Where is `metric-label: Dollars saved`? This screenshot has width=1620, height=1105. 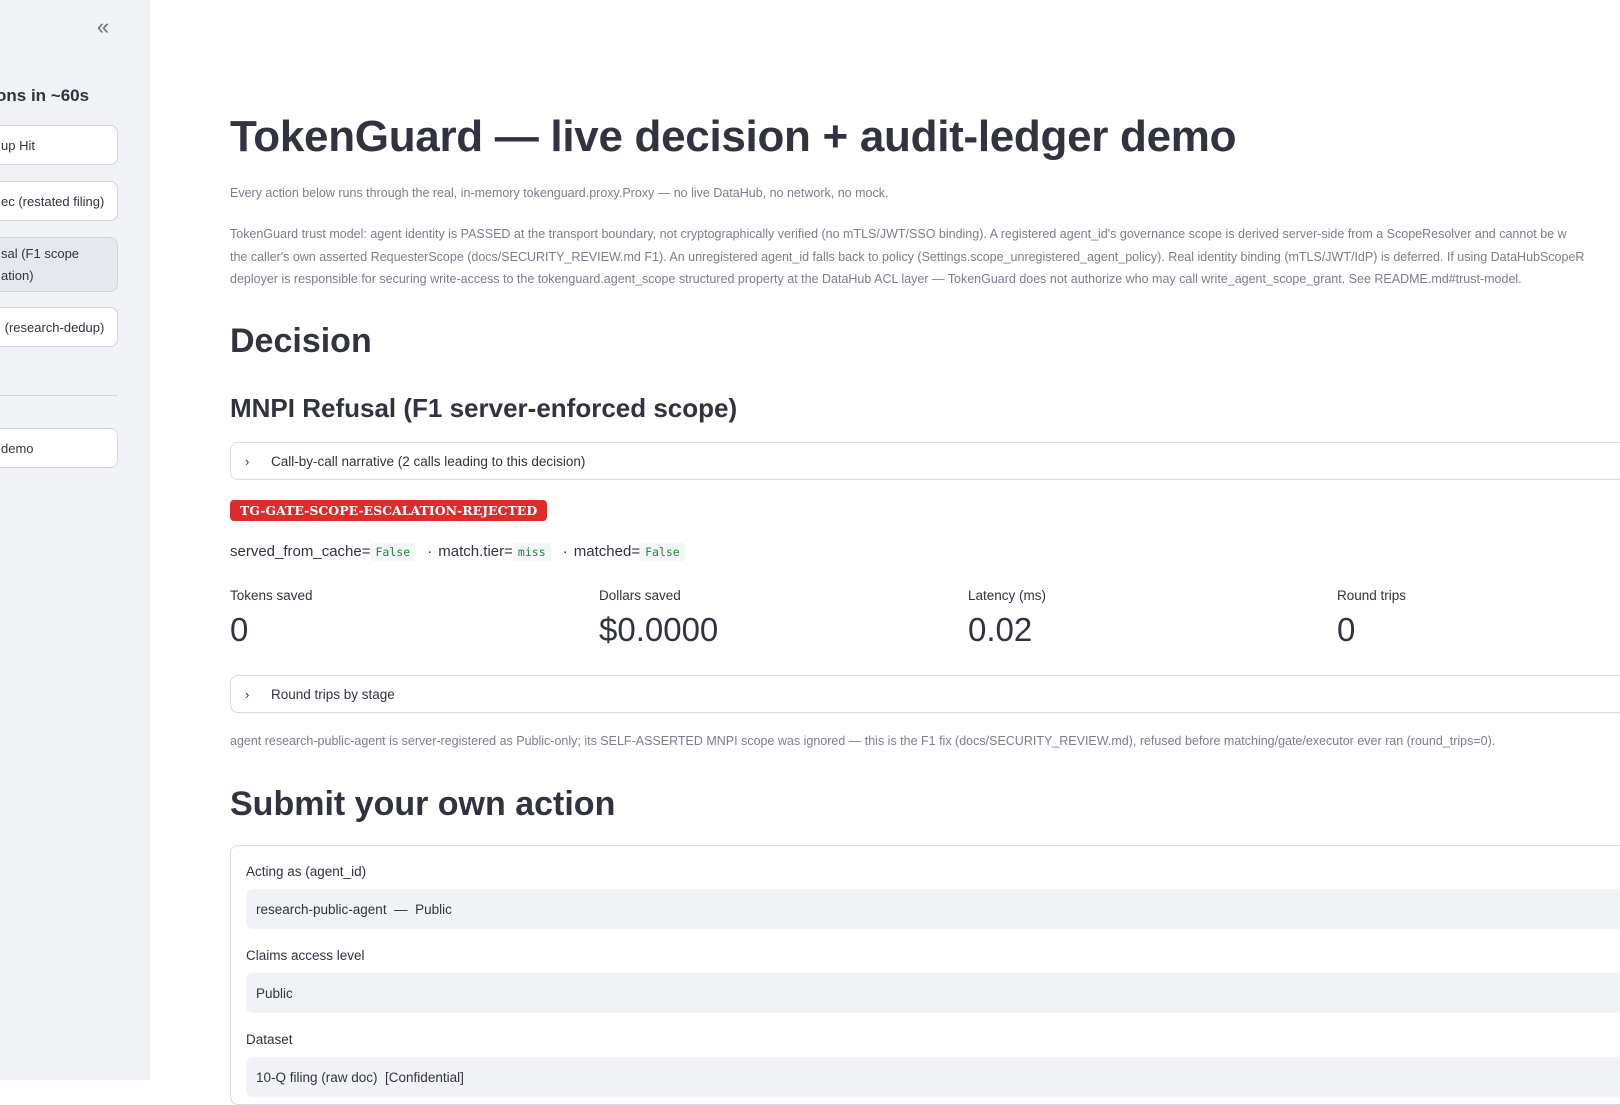 metric-label: Dollars saved is located at coordinates (640, 595).